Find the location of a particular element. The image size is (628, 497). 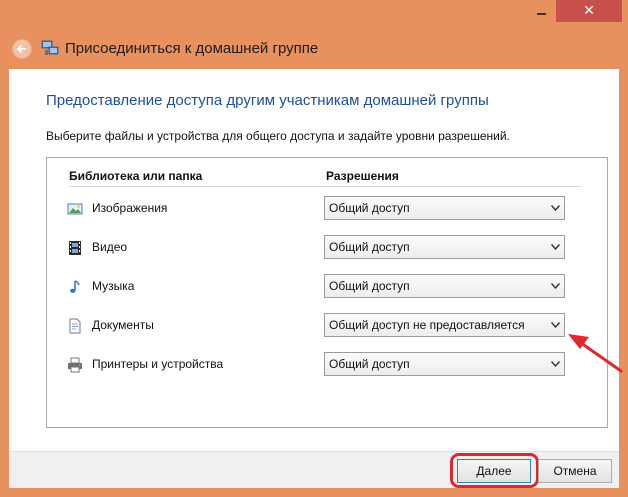

next-button: Далее is located at coordinates (494, 471).